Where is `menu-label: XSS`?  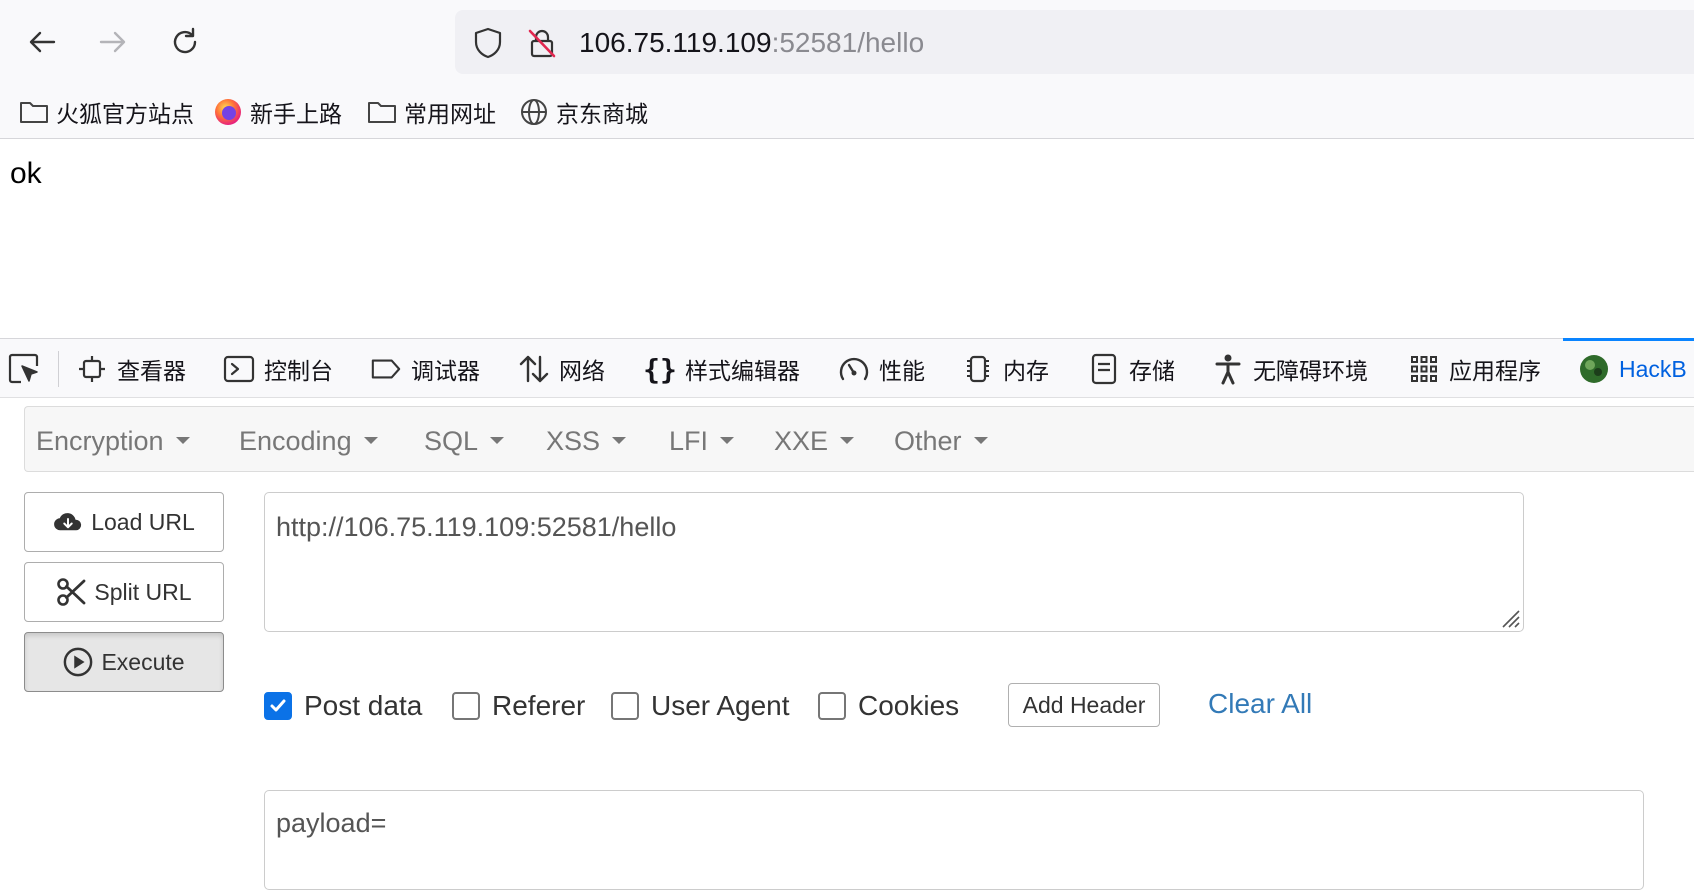 menu-label: XSS is located at coordinates (573, 441).